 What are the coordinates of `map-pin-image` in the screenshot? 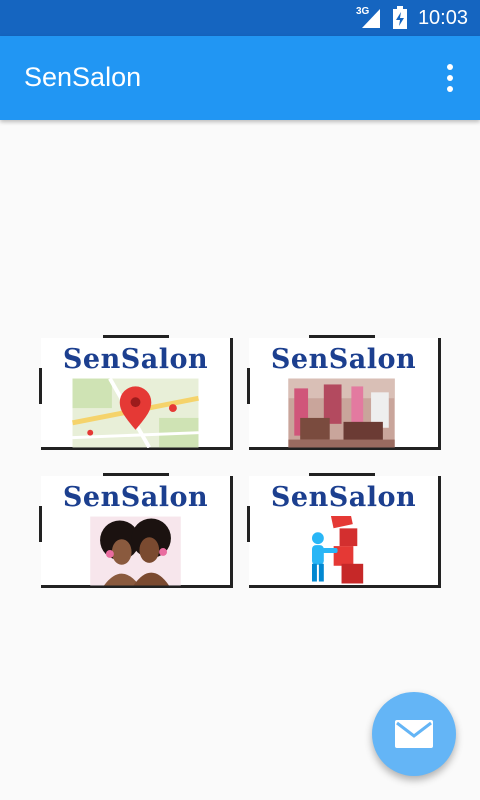 It's located at (135, 413).